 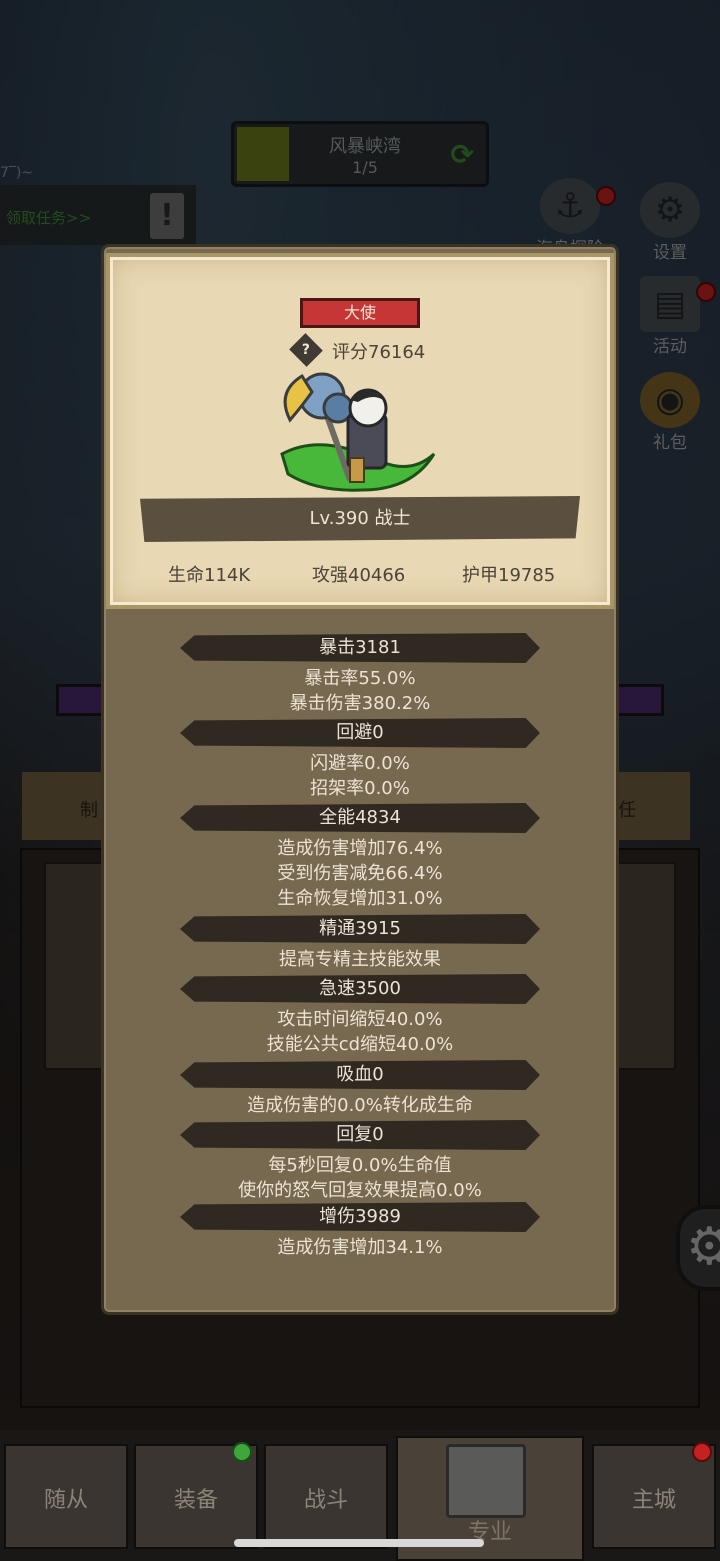 I want to click on stat-line: 造成伤害增加34.1%, so click(x=360, y=1247).